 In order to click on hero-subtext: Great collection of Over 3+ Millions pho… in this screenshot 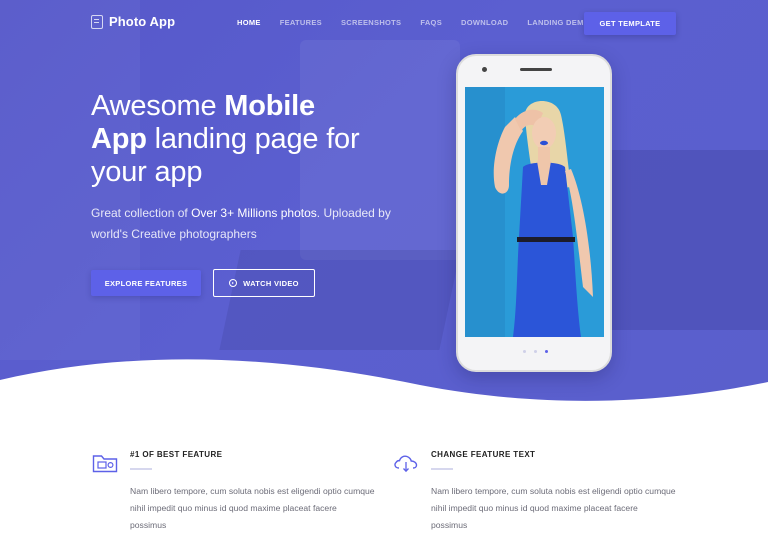, I will do `click(241, 224)`.